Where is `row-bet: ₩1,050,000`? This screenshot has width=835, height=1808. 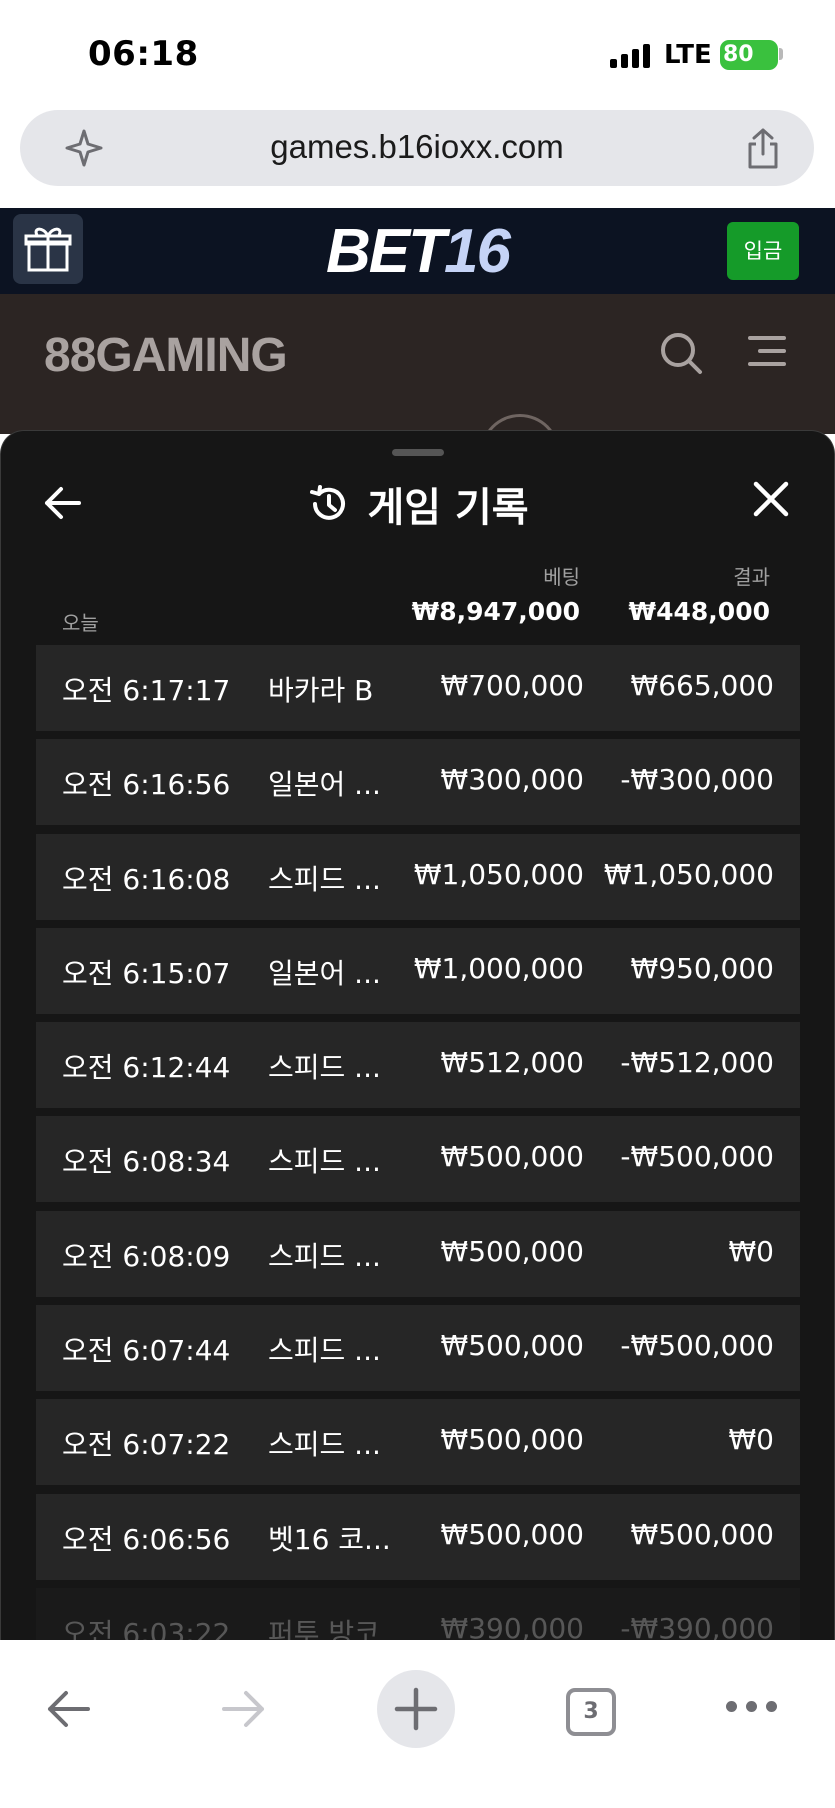 row-bet: ₩1,050,000 is located at coordinates (498, 874).